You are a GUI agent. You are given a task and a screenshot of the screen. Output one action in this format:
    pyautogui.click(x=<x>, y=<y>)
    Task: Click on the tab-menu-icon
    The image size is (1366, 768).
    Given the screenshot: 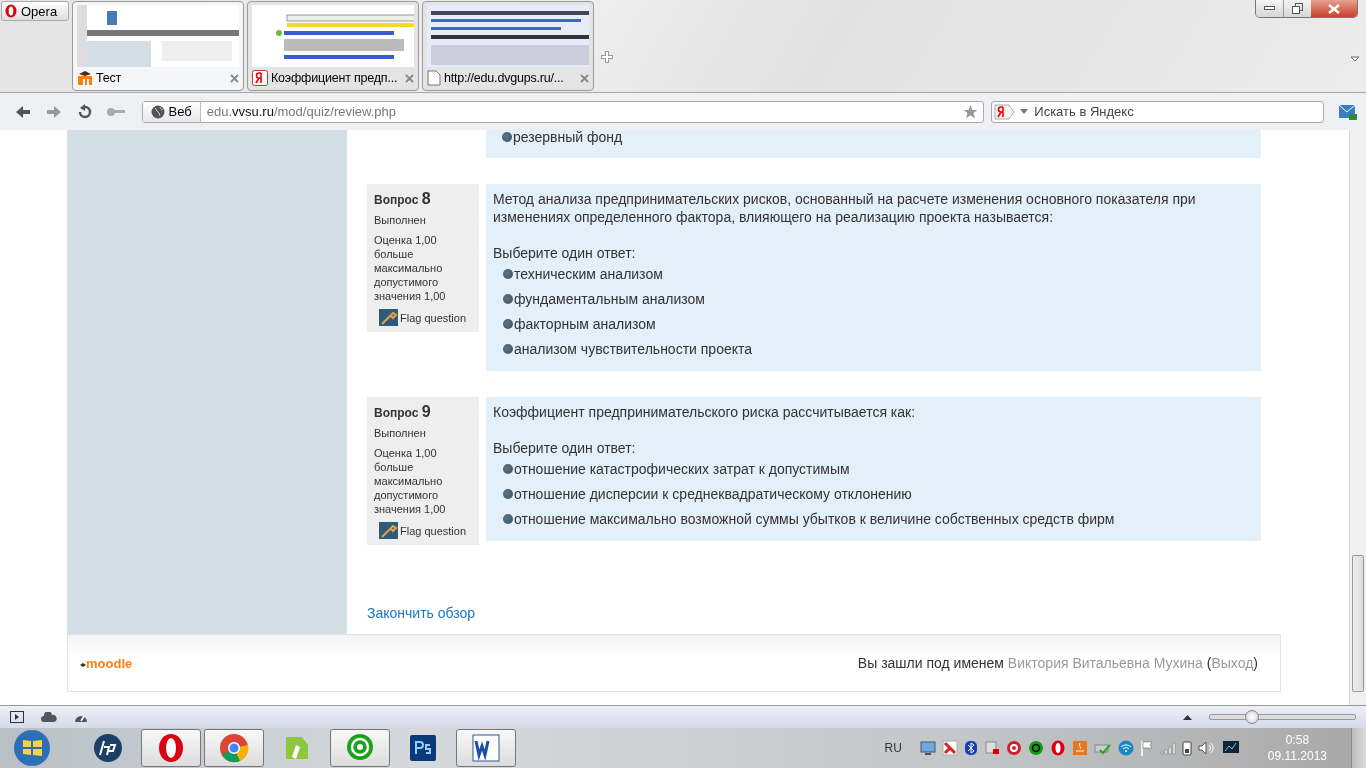 What is the action you would take?
    pyautogui.click(x=1355, y=59)
    